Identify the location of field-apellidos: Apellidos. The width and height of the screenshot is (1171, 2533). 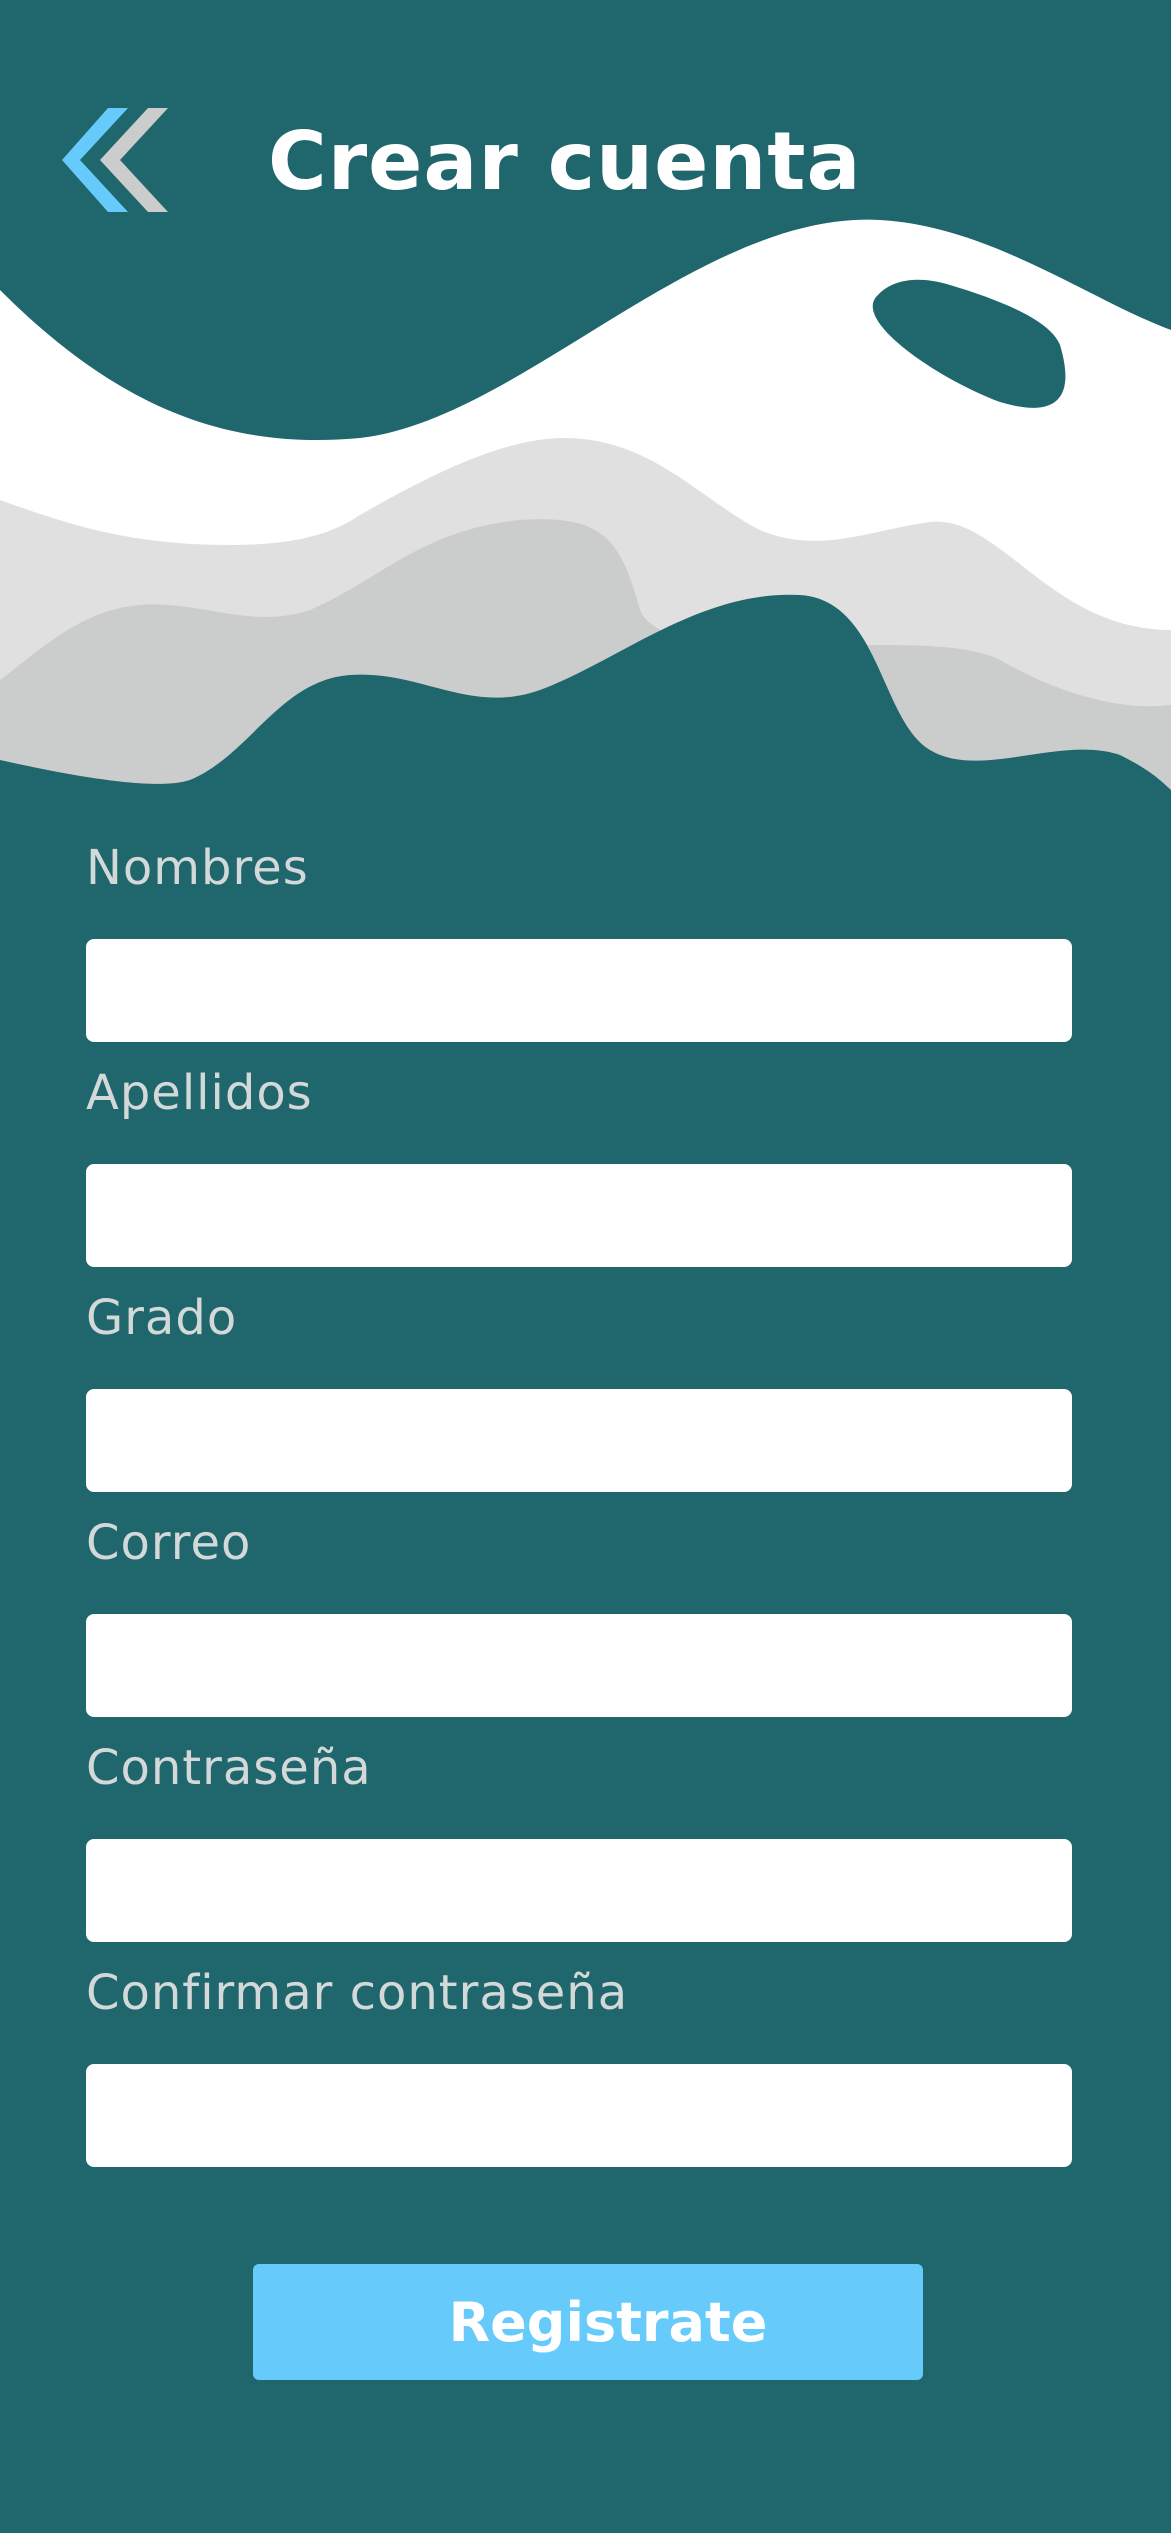
(579, 1177).